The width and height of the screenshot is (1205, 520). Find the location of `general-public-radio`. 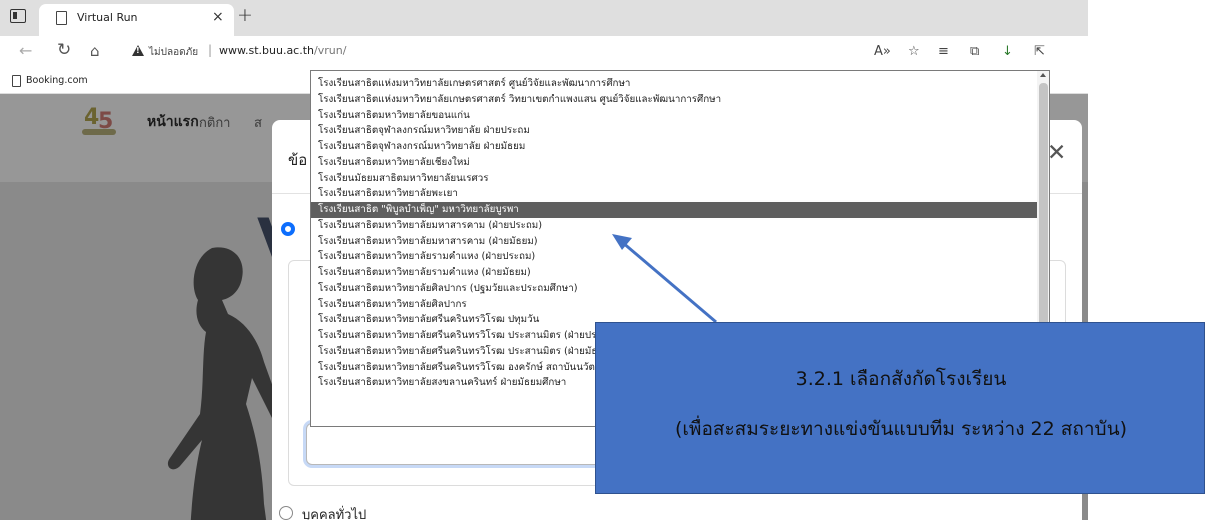

general-public-radio is located at coordinates (286, 513).